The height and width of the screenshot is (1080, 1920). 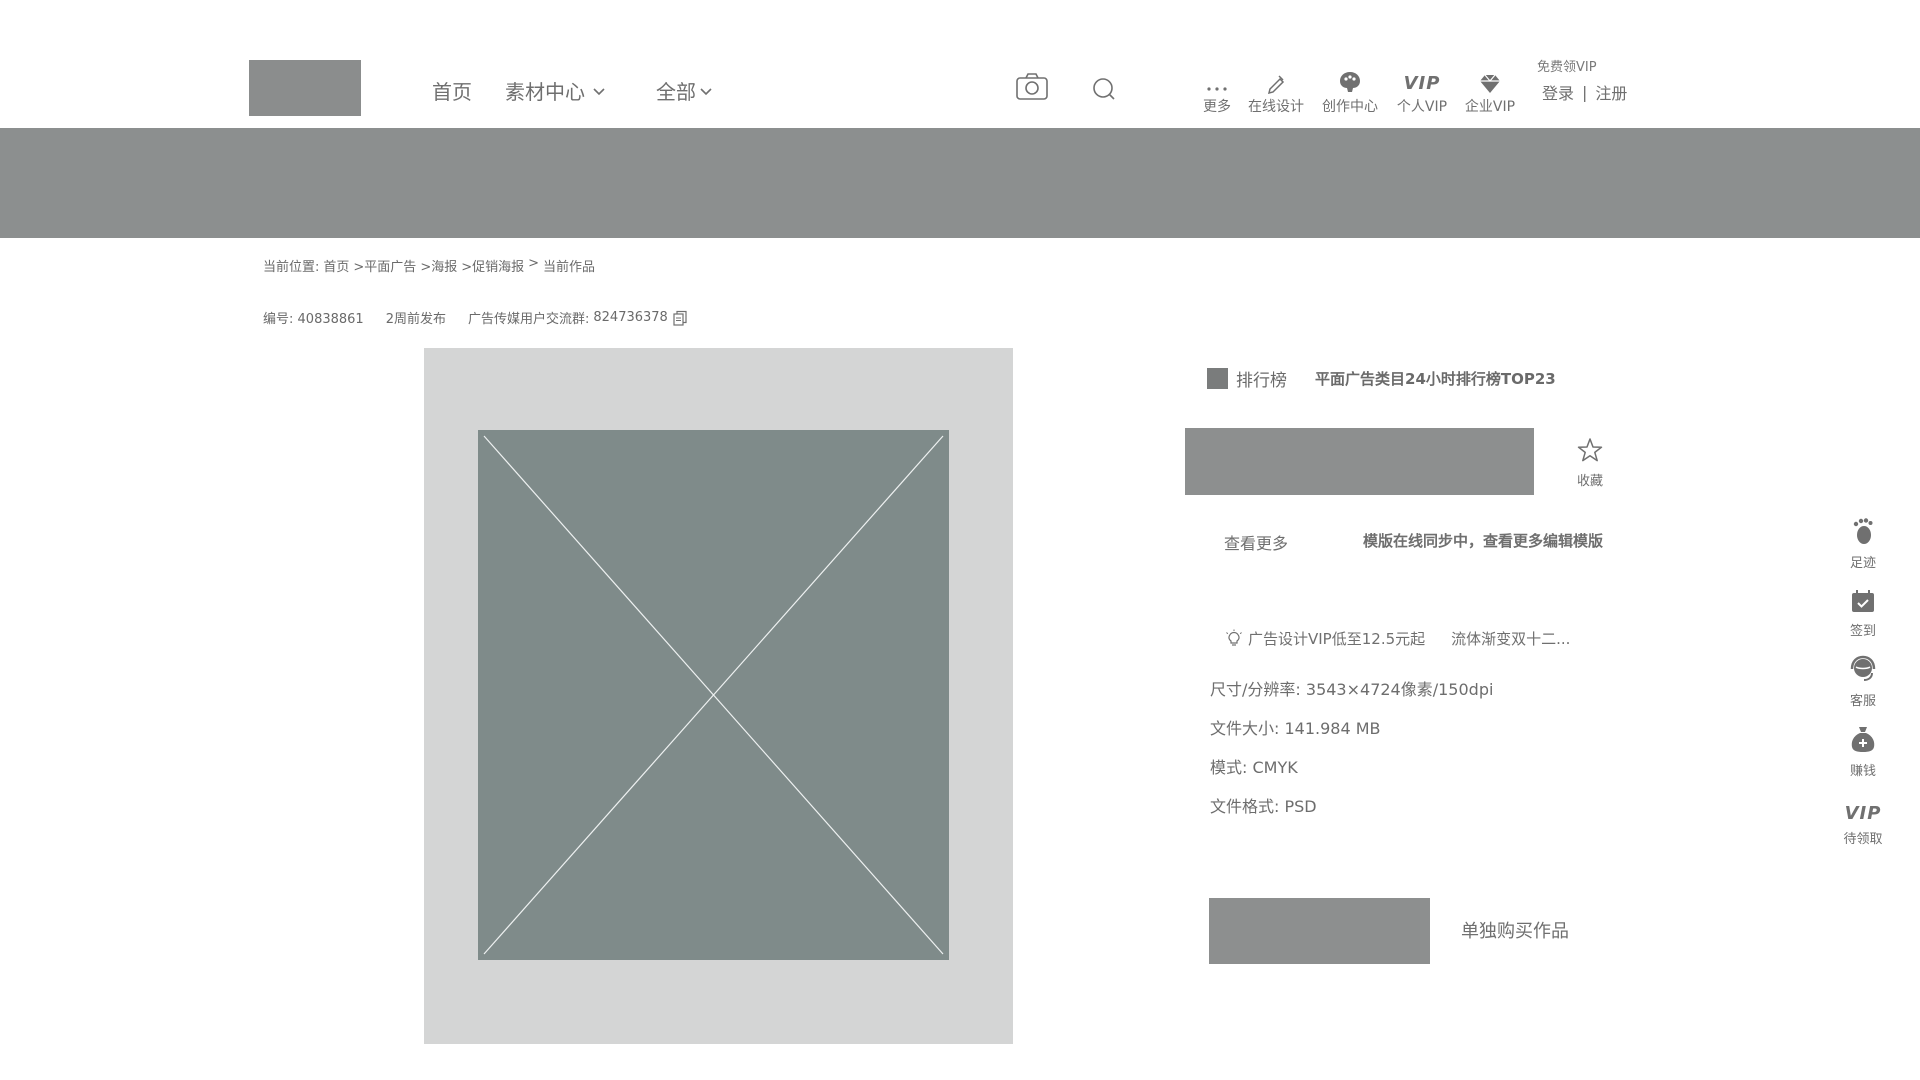 What do you see at coordinates (305, 88) in the screenshot?
I see `site-logo` at bounding box center [305, 88].